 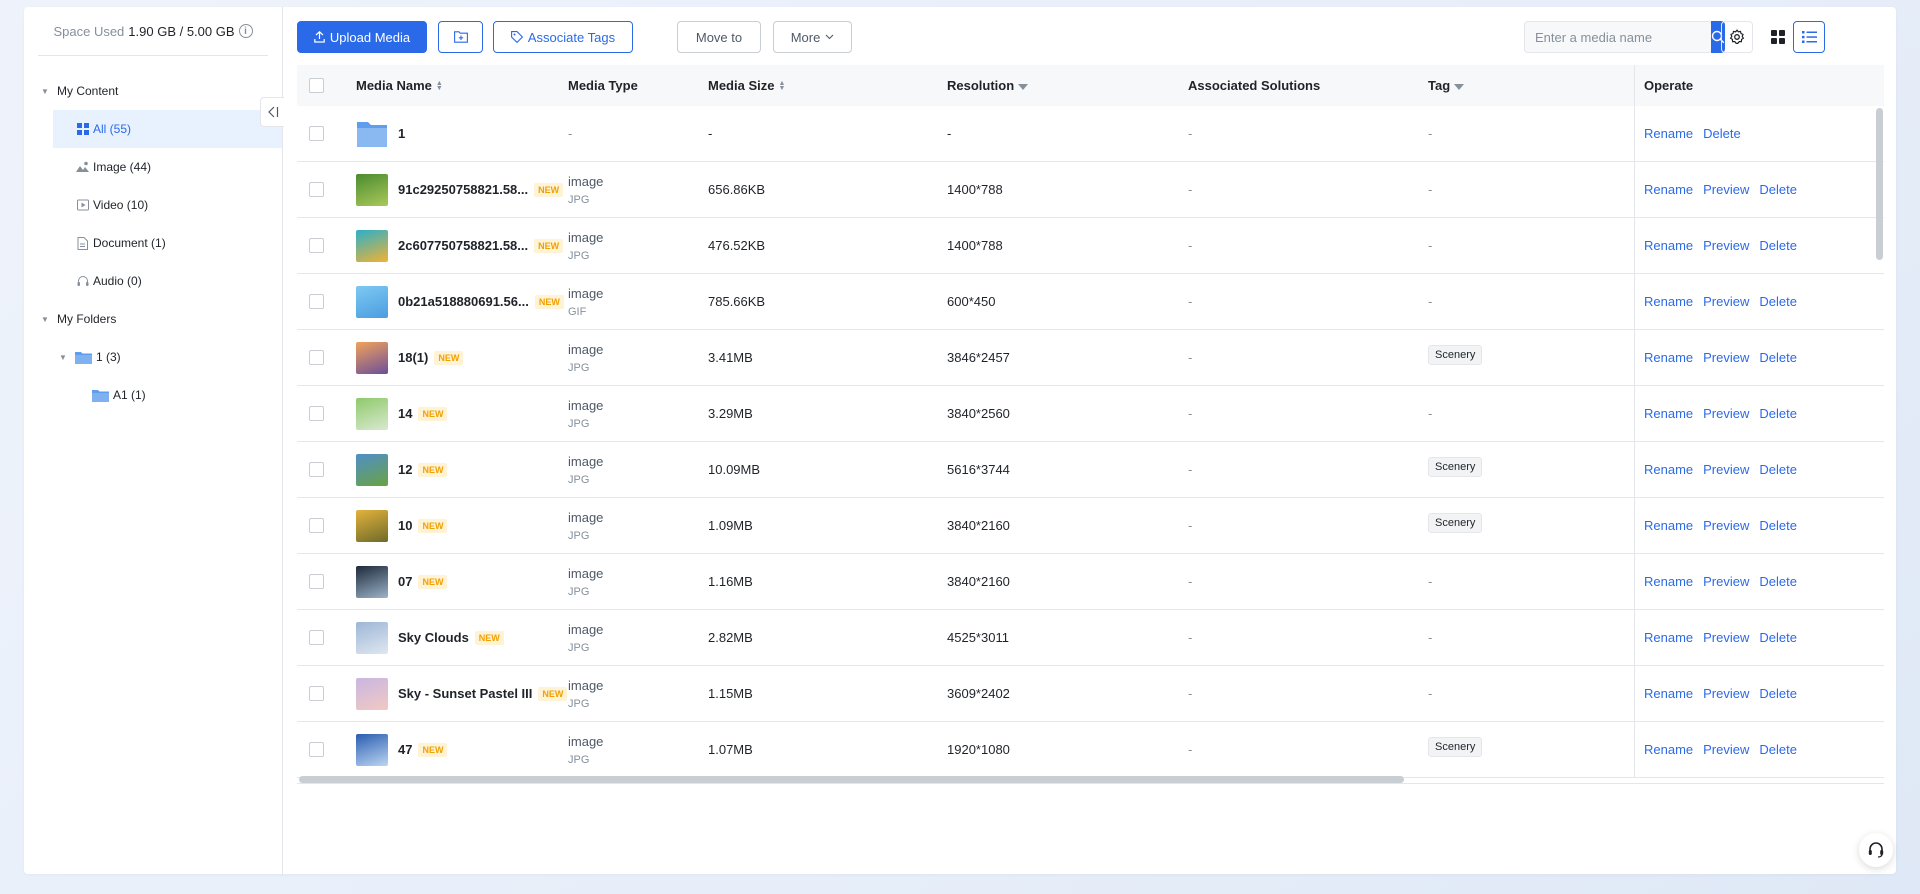 I want to click on header-tag: Tag, so click(x=1446, y=85).